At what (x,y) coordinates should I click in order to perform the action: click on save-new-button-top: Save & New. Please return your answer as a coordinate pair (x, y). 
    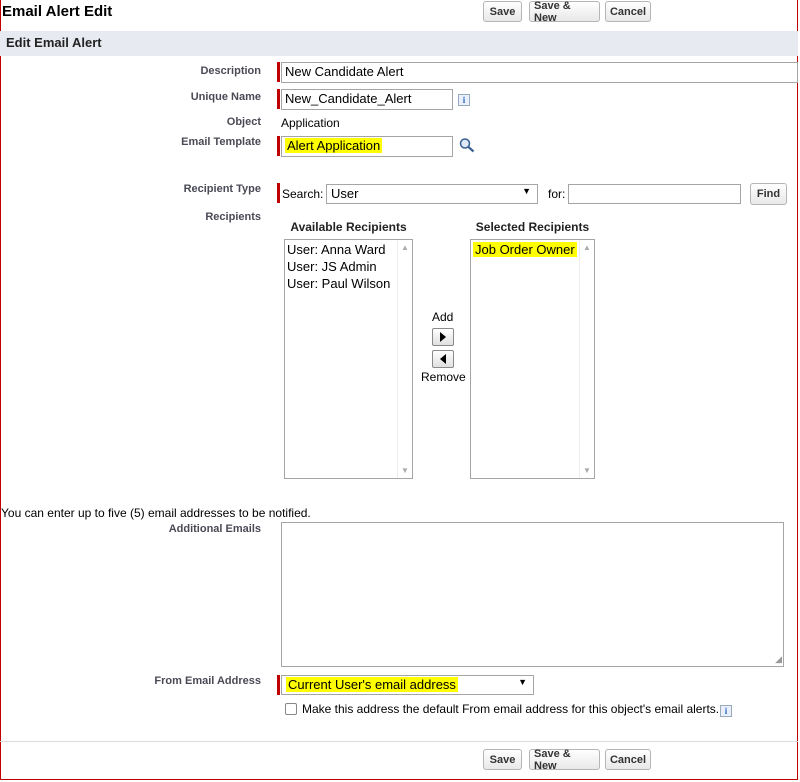
    Looking at the image, I should click on (564, 12).